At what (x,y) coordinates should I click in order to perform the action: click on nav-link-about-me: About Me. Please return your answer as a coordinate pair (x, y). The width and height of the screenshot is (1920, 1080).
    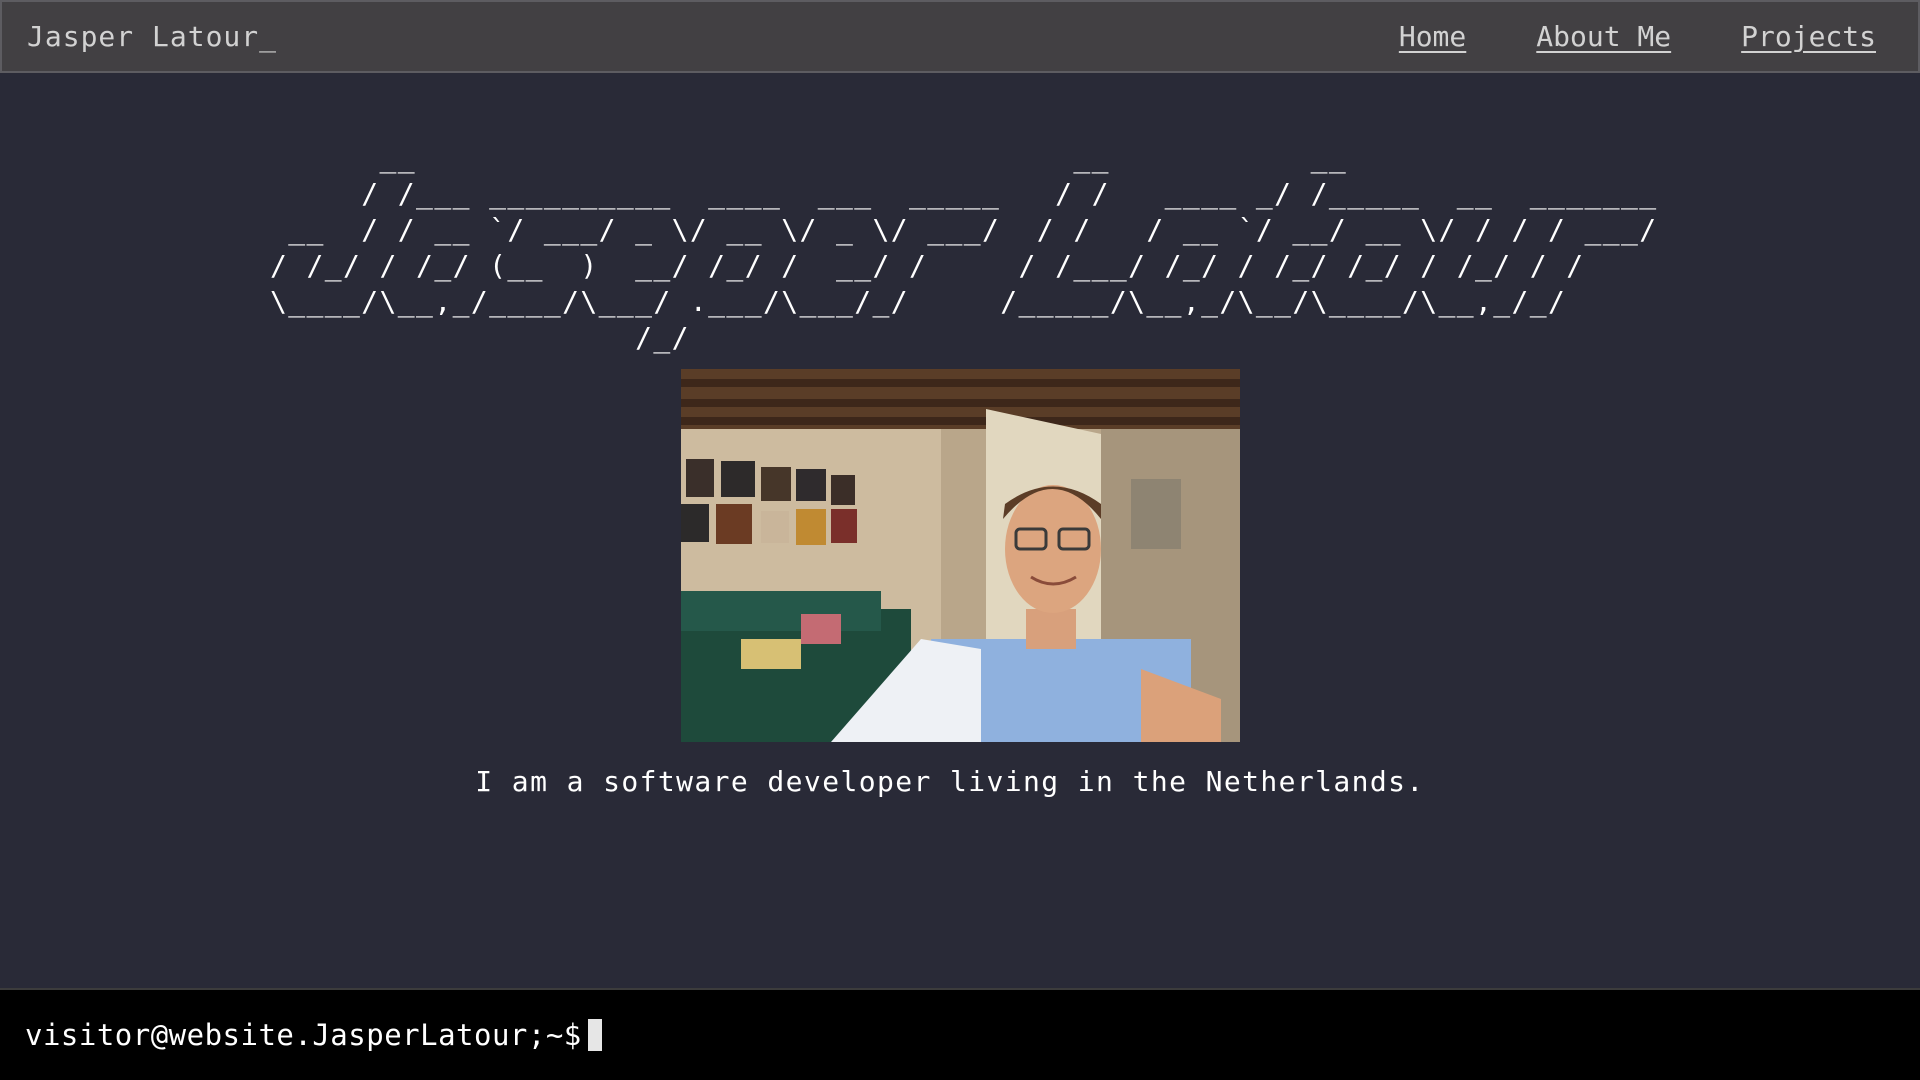
    Looking at the image, I should click on (1603, 36).